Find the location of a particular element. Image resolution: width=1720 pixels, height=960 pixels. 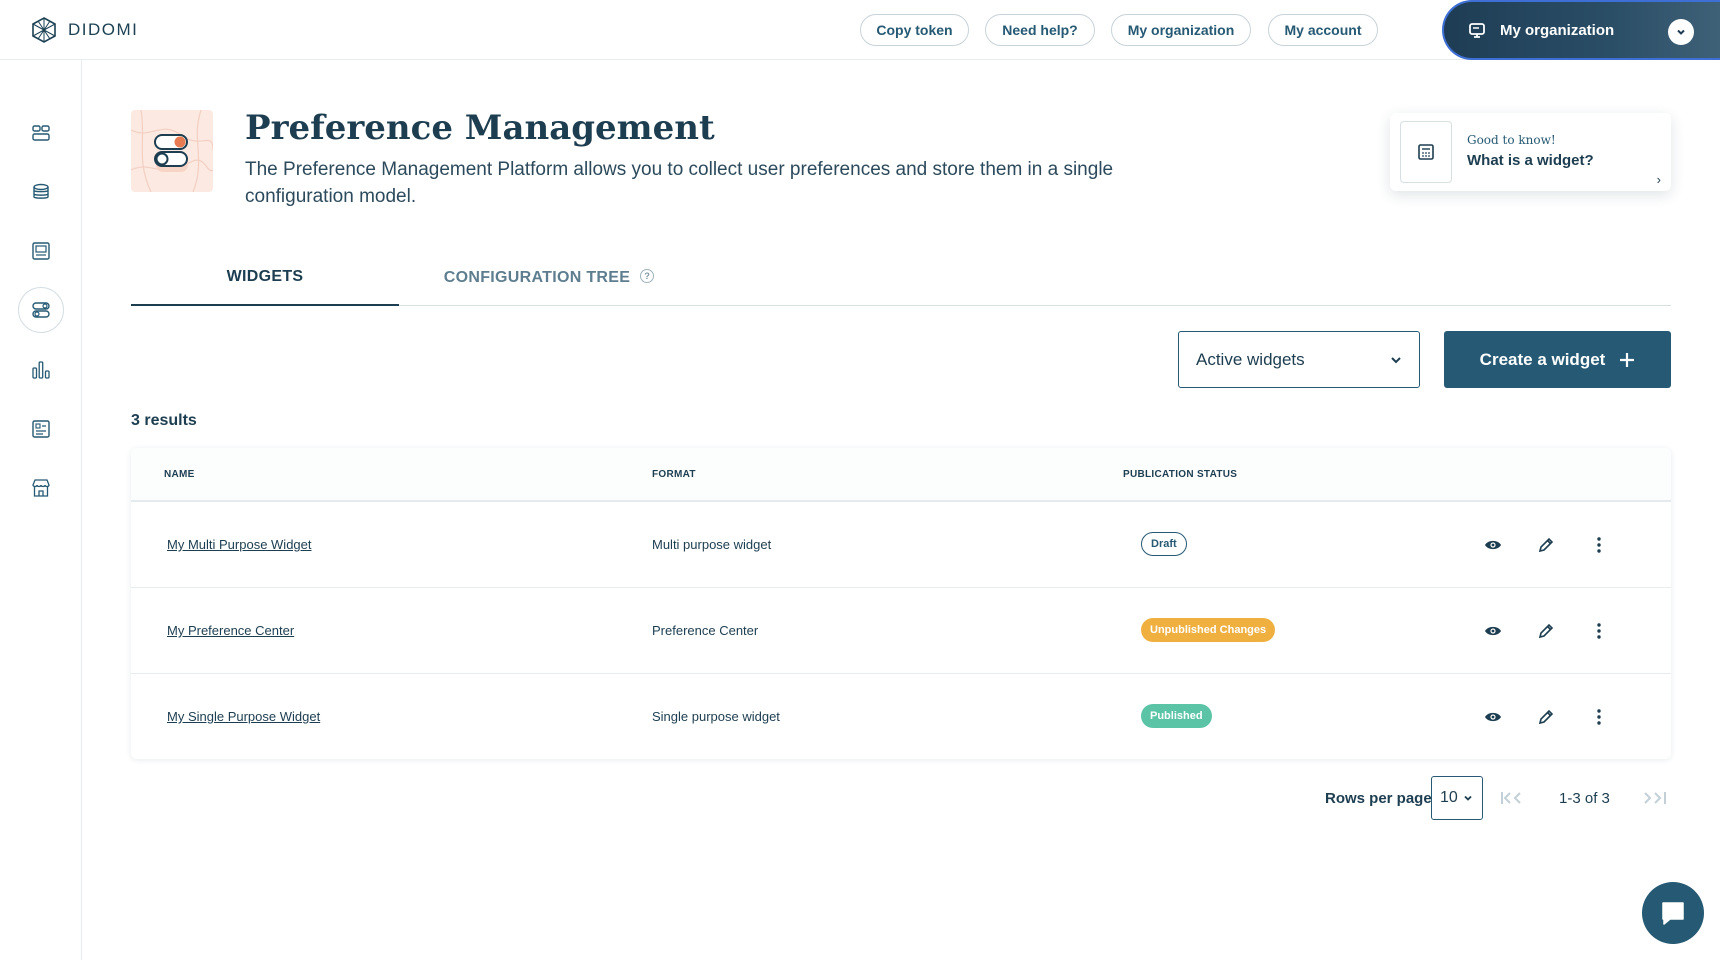

widget-format: Multi purpose widget is located at coordinates (712, 544).